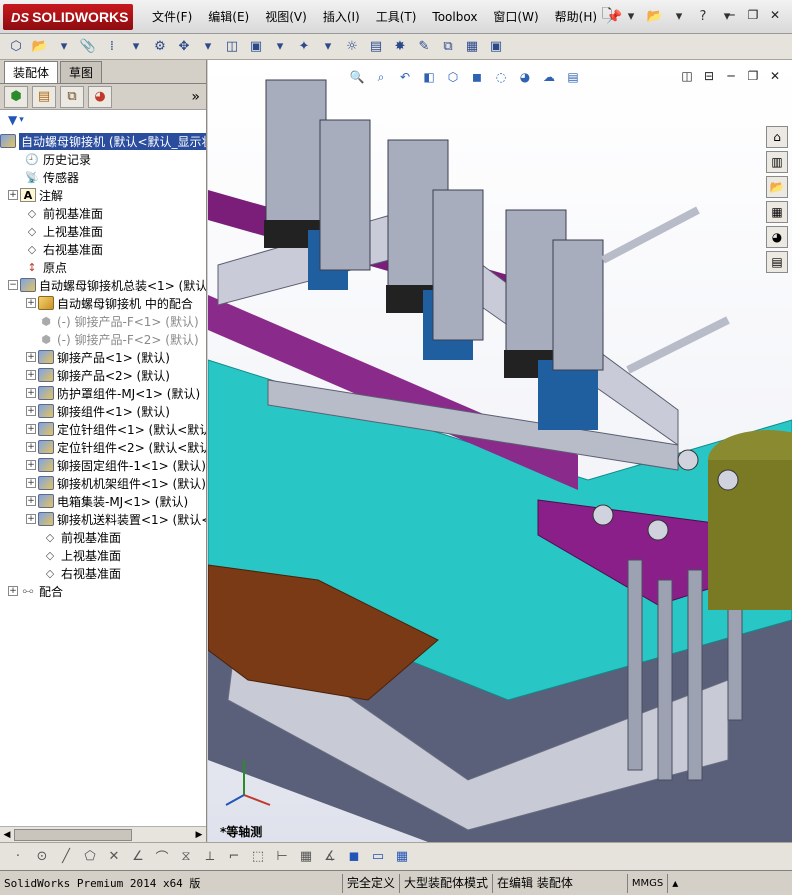 This screenshot has height=895, width=792. Describe the element at coordinates (103, 555) in the screenshot. I see `tree-item-sub-top-plane: ◇ 上视基准面` at that location.